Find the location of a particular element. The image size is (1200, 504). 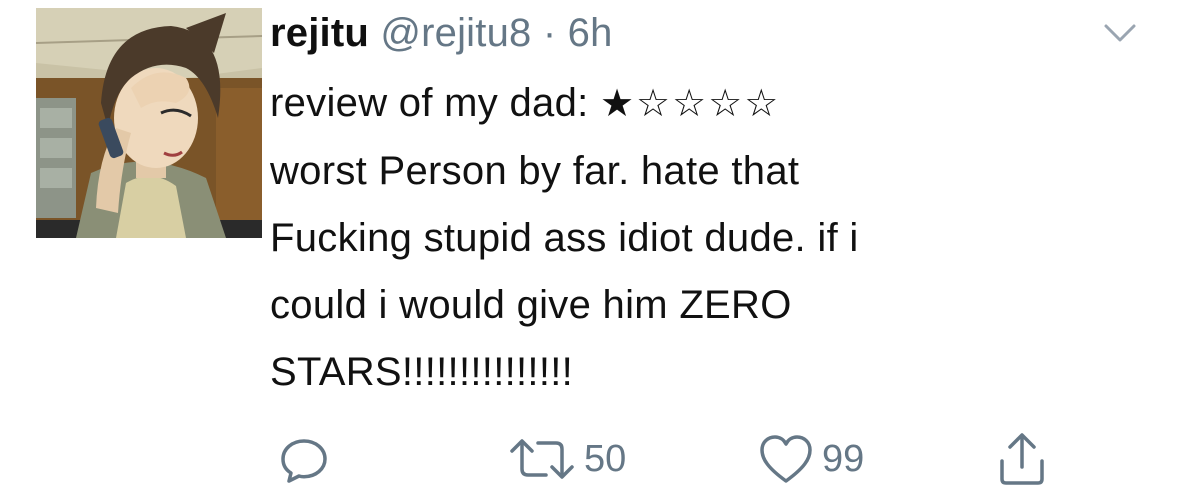

like-count: 99 is located at coordinates (843, 458).